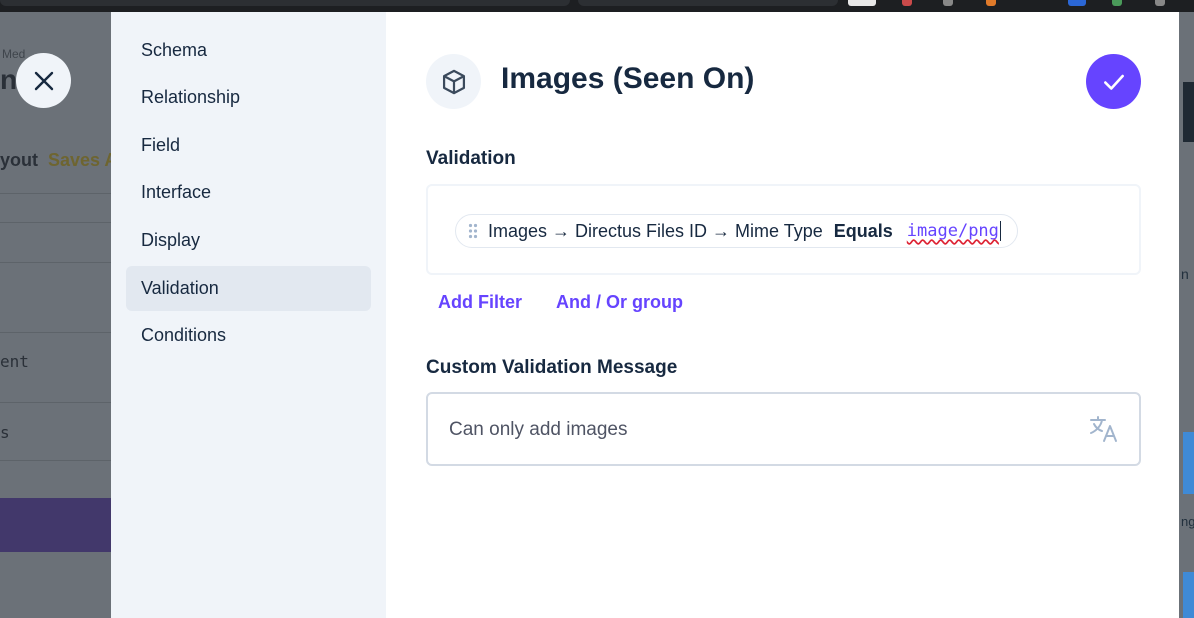 The image size is (1194, 618). What do you see at coordinates (628, 78) in the screenshot?
I see `page-title: Images (Seen On)` at bounding box center [628, 78].